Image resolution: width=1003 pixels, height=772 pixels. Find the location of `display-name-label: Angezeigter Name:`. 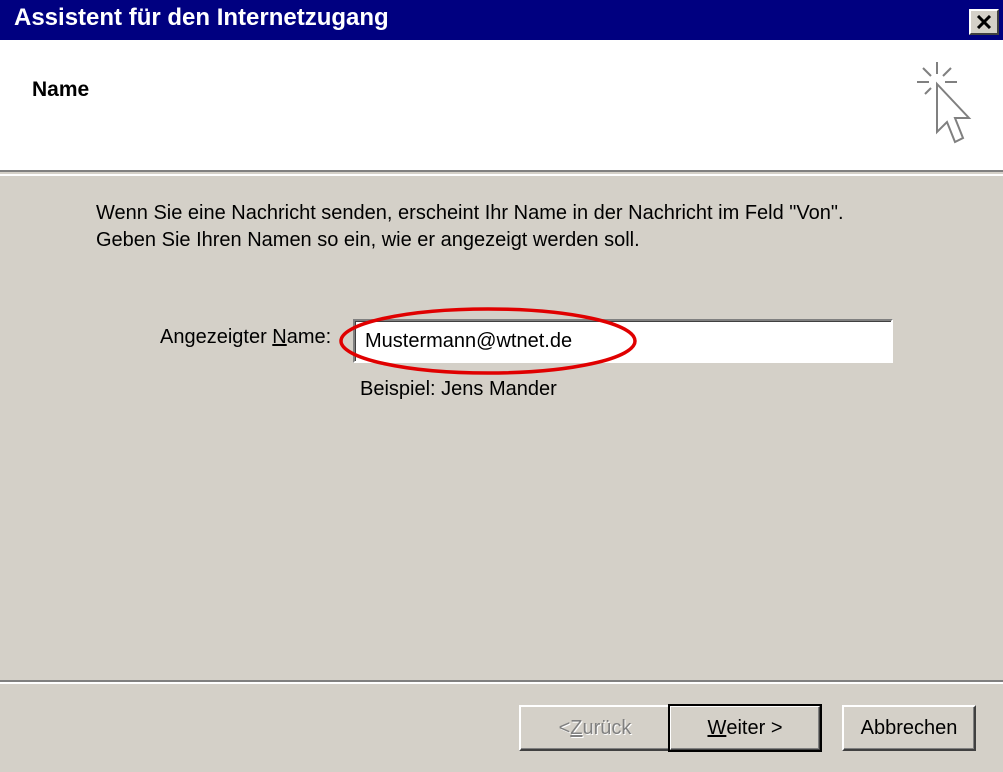

display-name-label: Angezeigter Name: is located at coordinates (245, 337).